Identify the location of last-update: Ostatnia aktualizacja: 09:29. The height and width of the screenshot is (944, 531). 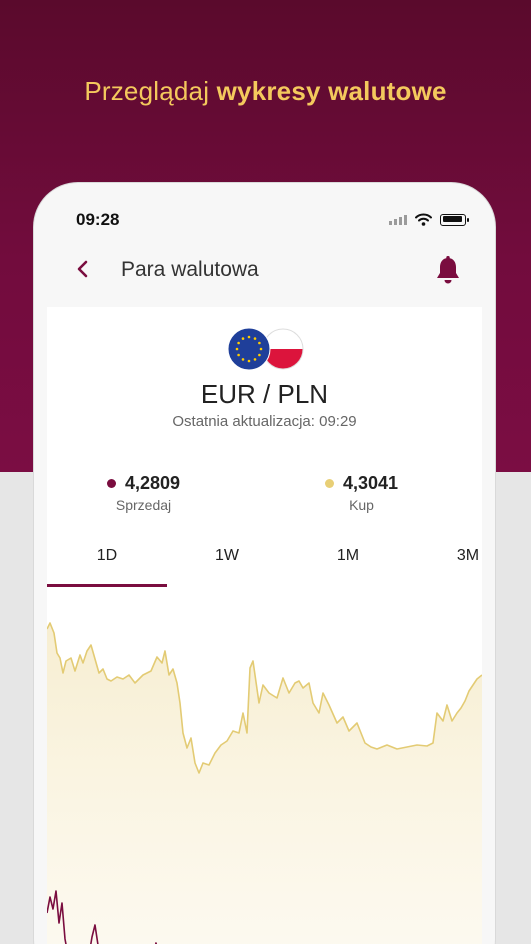
(264, 421).